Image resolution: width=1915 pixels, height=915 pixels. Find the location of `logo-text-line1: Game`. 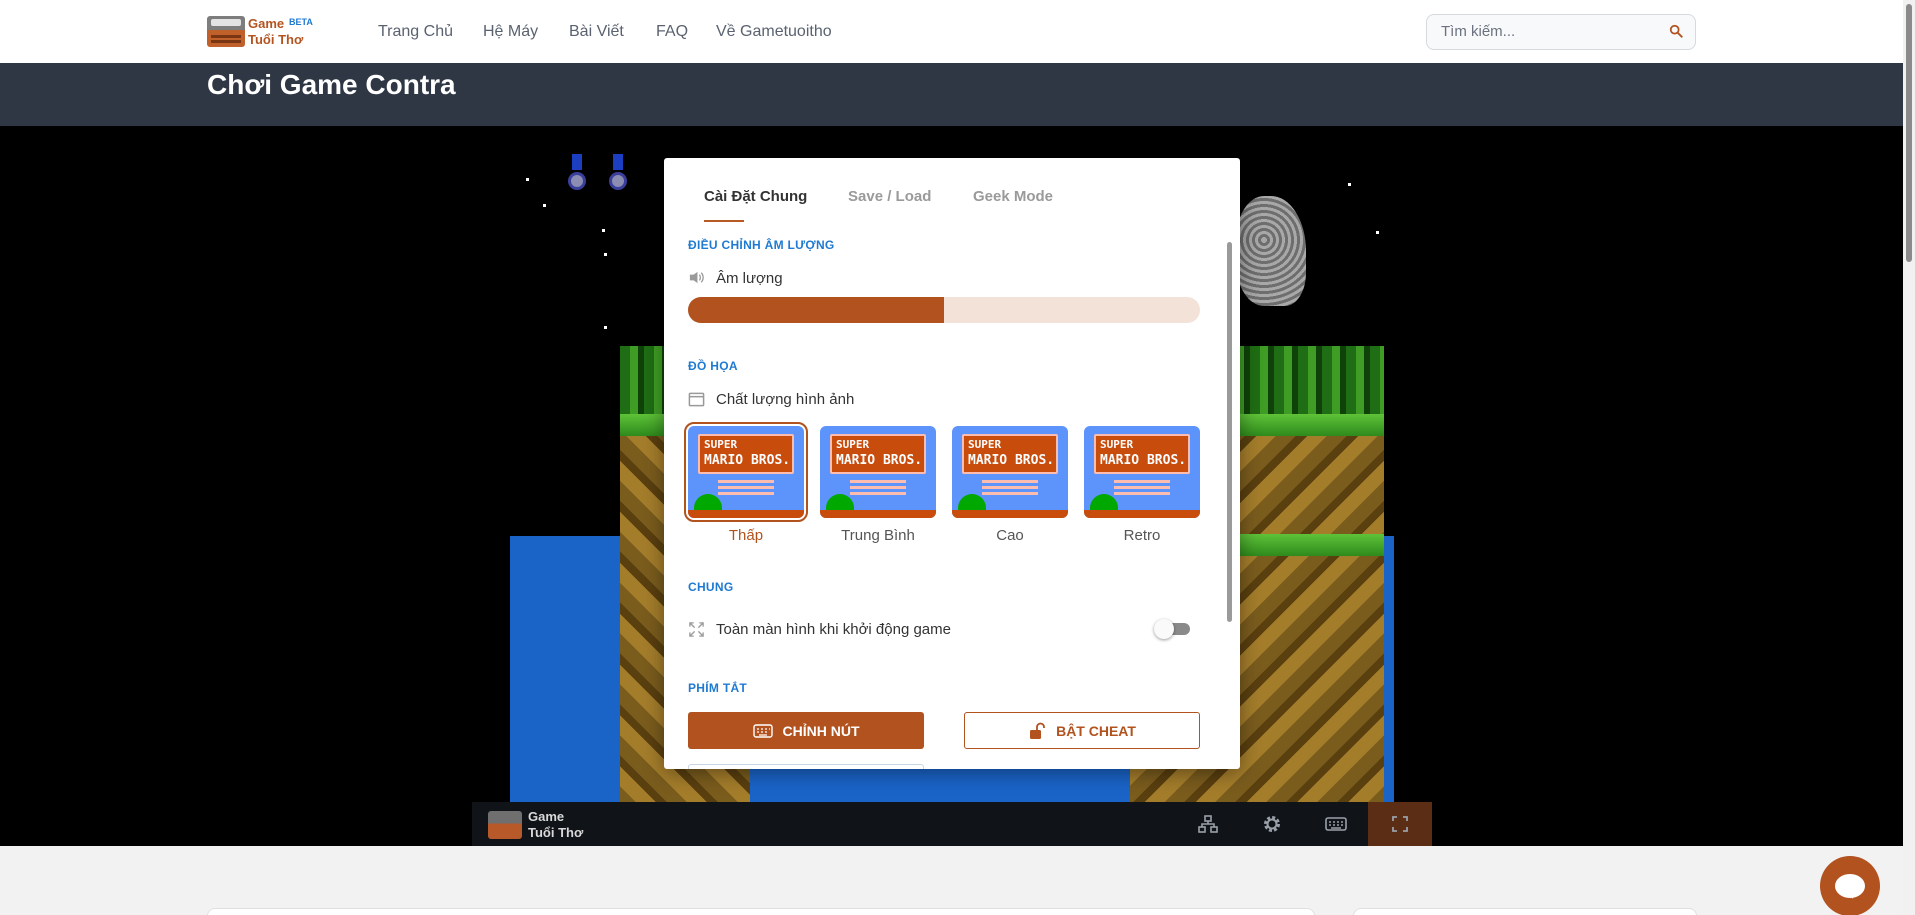

logo-text-line1: Game is located at coordinates (266, 23).